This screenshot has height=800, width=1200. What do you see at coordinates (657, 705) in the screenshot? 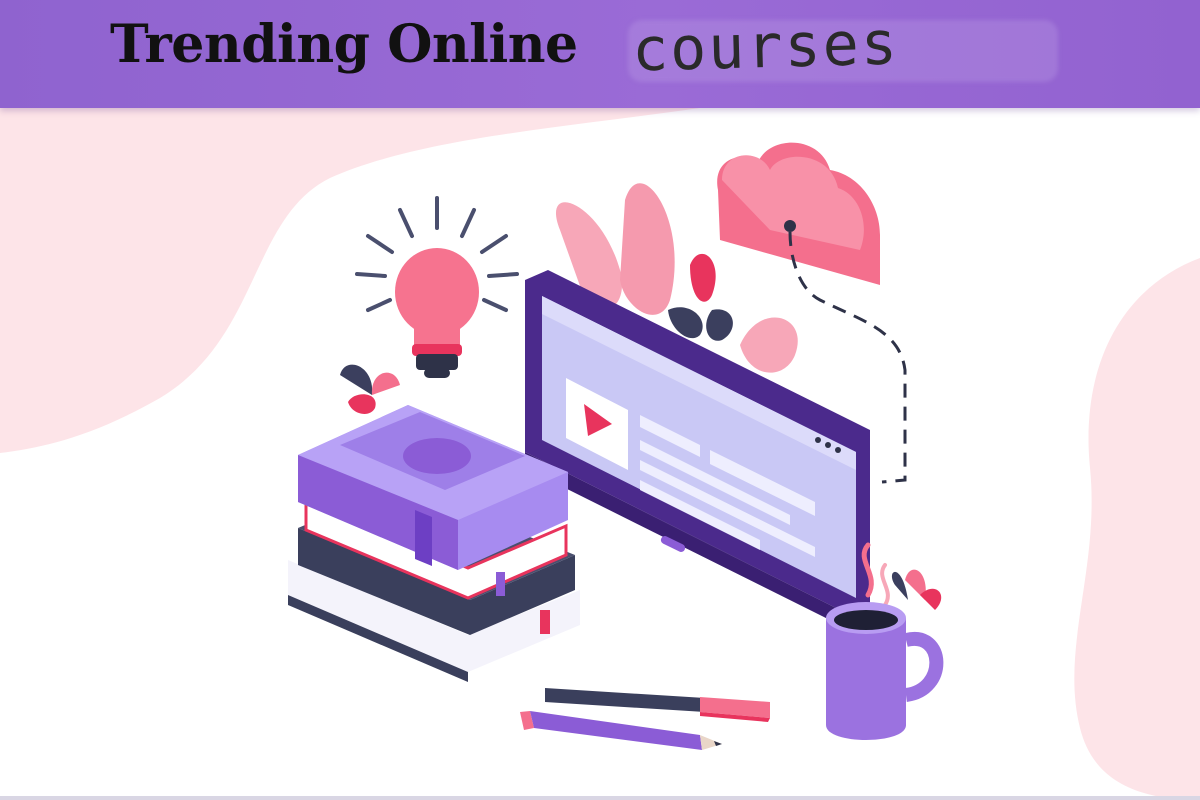
I see `pen-icon` at bounding box center [657, 705].